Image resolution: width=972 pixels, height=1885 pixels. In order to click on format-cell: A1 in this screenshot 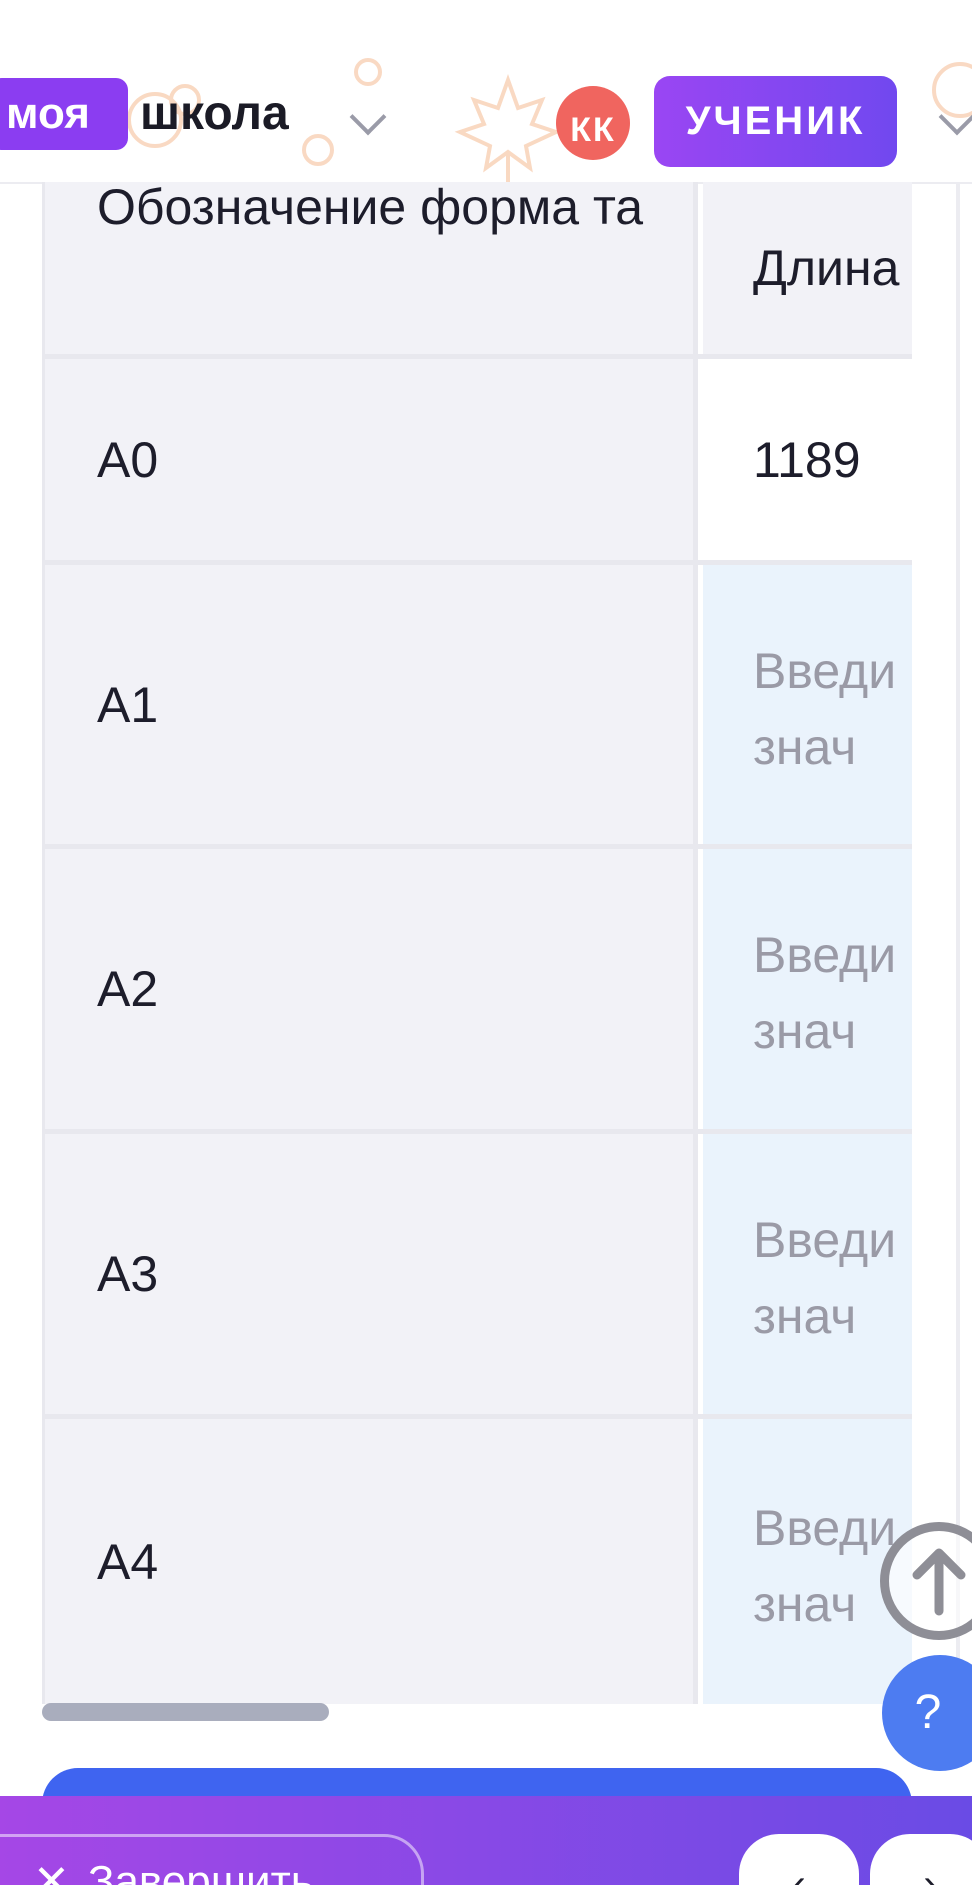, I will do `click(370, 704)`.